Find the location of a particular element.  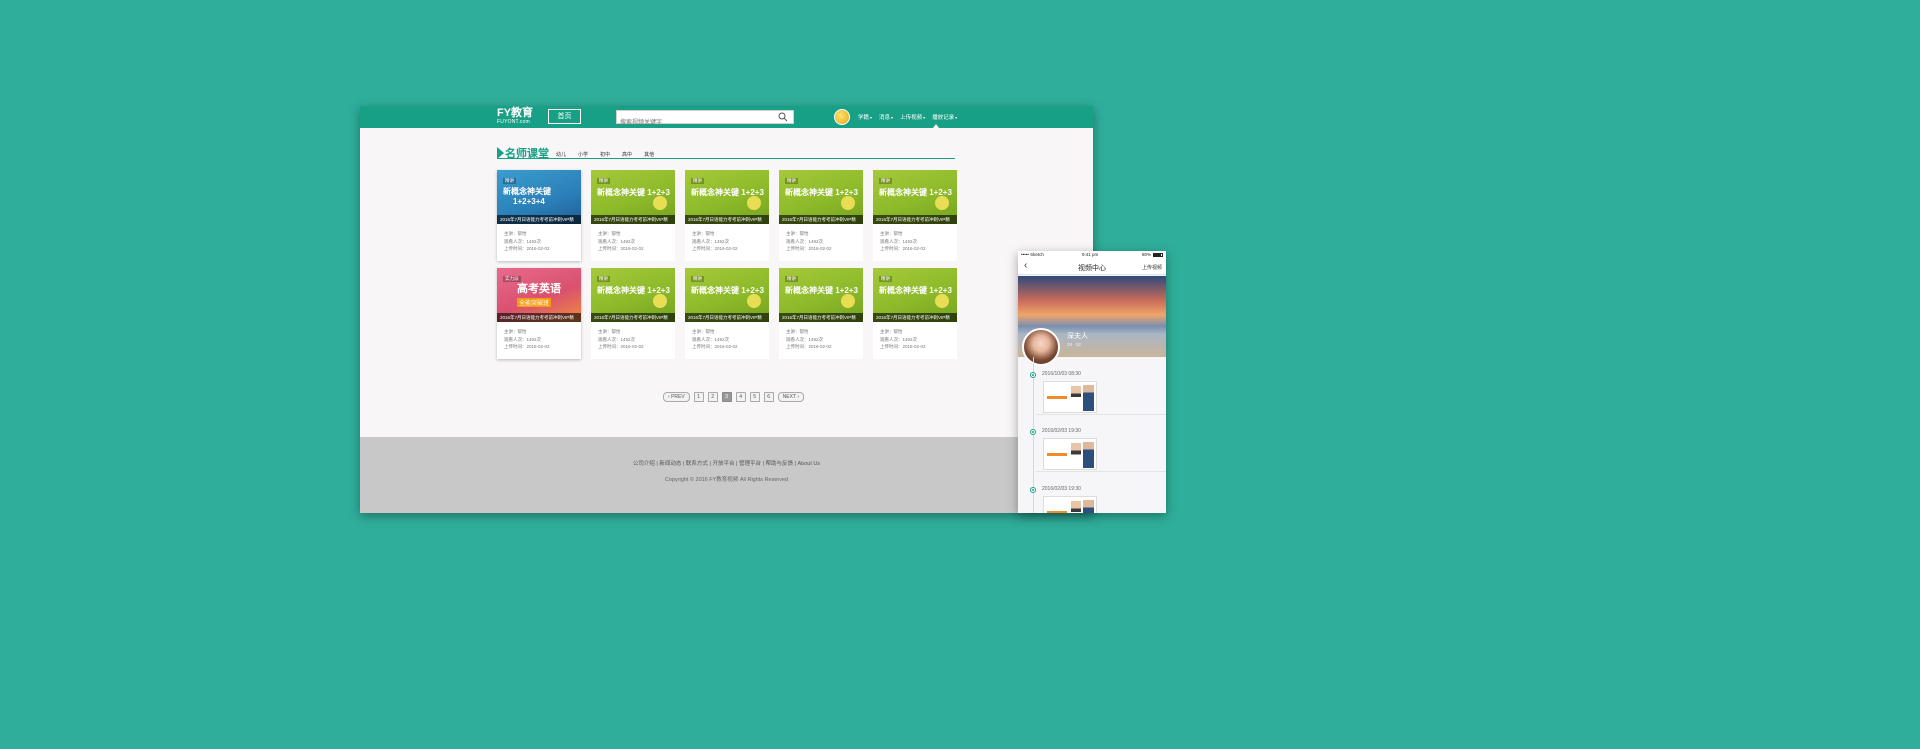

thumbnail-subtitle: 全能突破班 is located at coordinates (534, 302).